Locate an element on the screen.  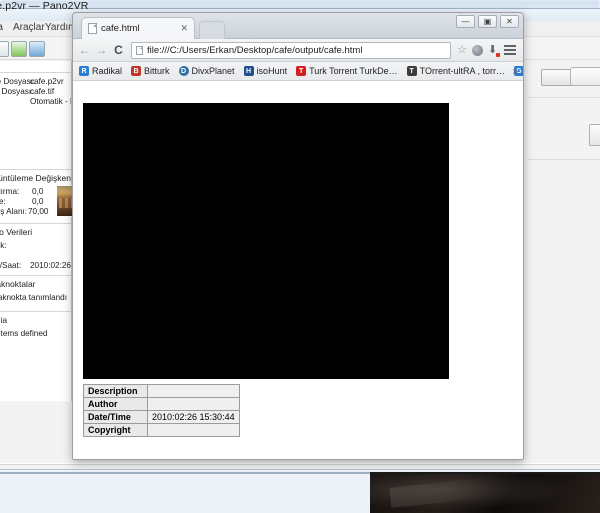
label-pan: Kaydırma: is located at coordinates (10, 191).